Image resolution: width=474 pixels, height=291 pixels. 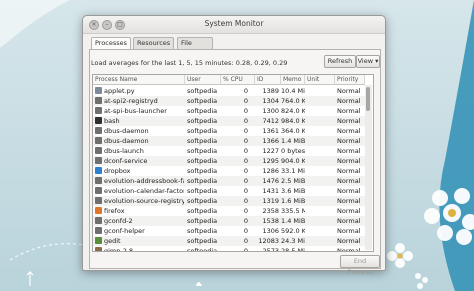 I want to click on process-memory: 1.6 MiB, so click(x=293, y=201).